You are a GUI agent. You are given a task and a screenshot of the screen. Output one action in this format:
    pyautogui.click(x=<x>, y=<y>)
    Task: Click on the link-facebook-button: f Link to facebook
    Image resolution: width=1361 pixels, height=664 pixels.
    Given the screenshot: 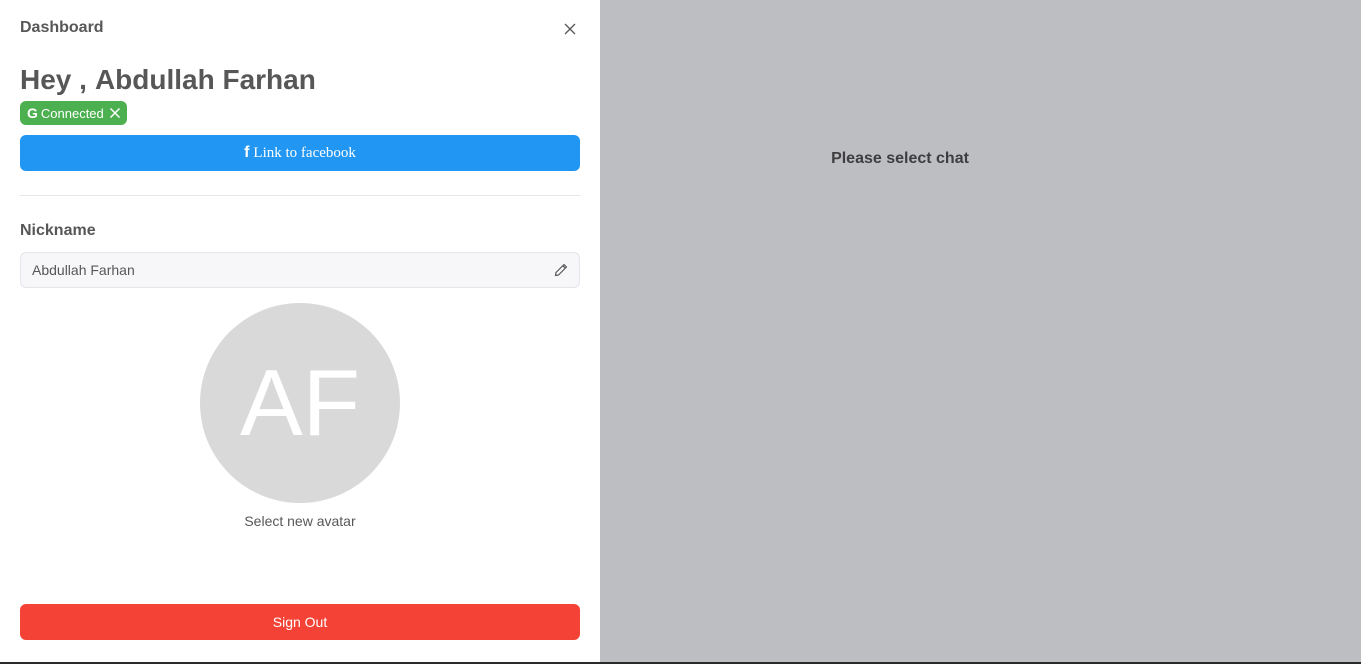 What is the action you would take?
    pyautogui.click(x=300, y=153)
    